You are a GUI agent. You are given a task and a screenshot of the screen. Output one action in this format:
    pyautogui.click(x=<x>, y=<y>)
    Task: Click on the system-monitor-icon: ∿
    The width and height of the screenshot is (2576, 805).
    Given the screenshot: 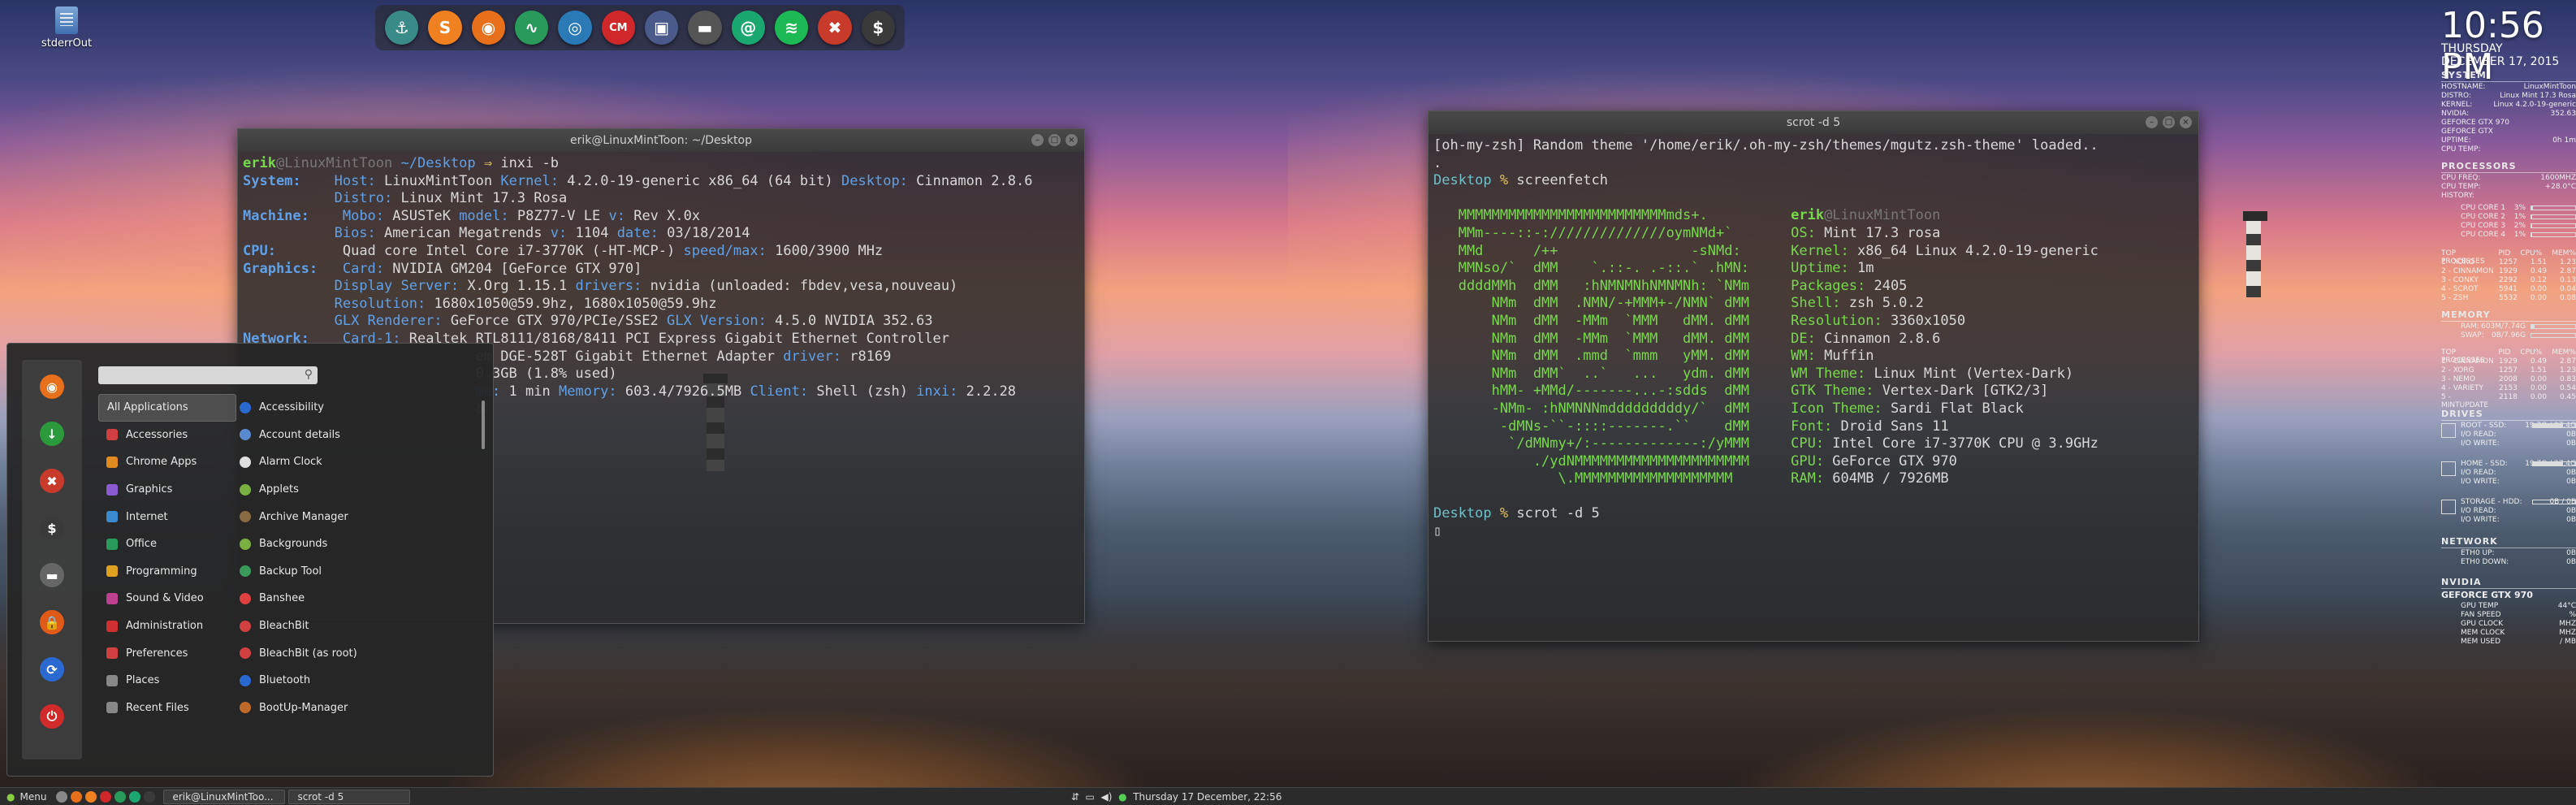 What is the action you would take?
    pyautogui.click(x=532, y=28)
    